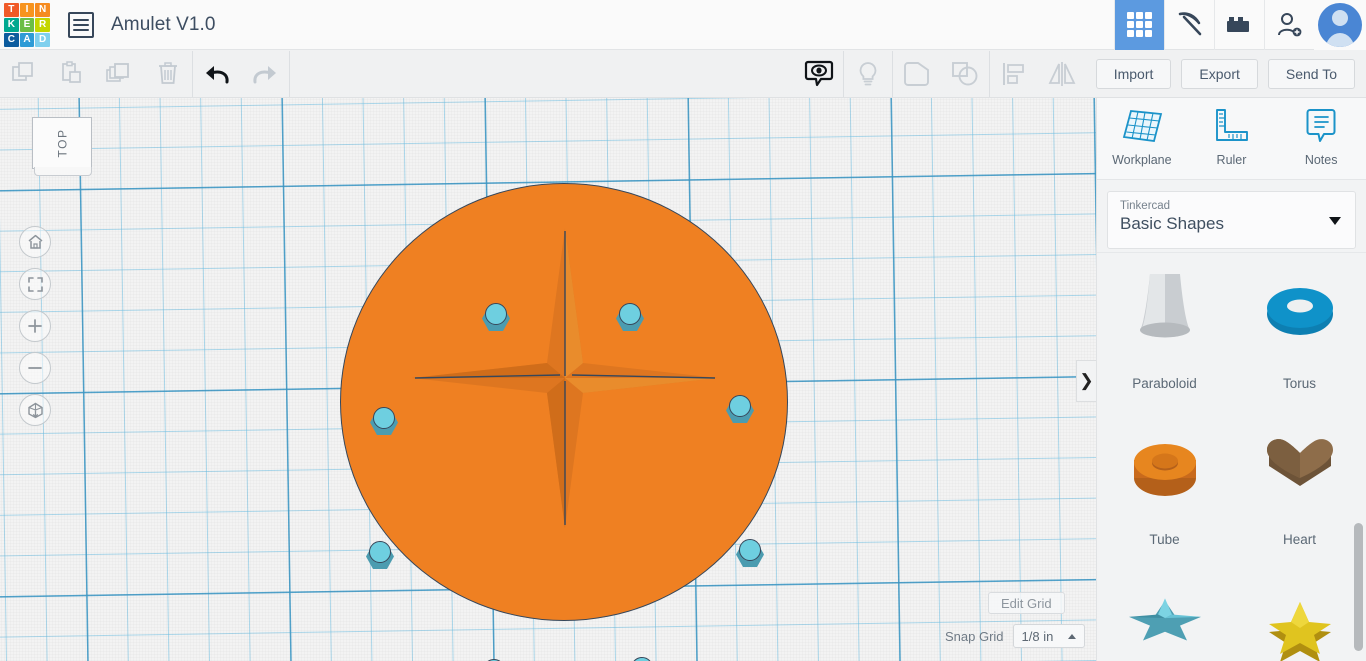  What do you see at coordinates (965, 74) in the screenshot?
I see `ungroup-shapes-icon` at bounding box center [965, 74].